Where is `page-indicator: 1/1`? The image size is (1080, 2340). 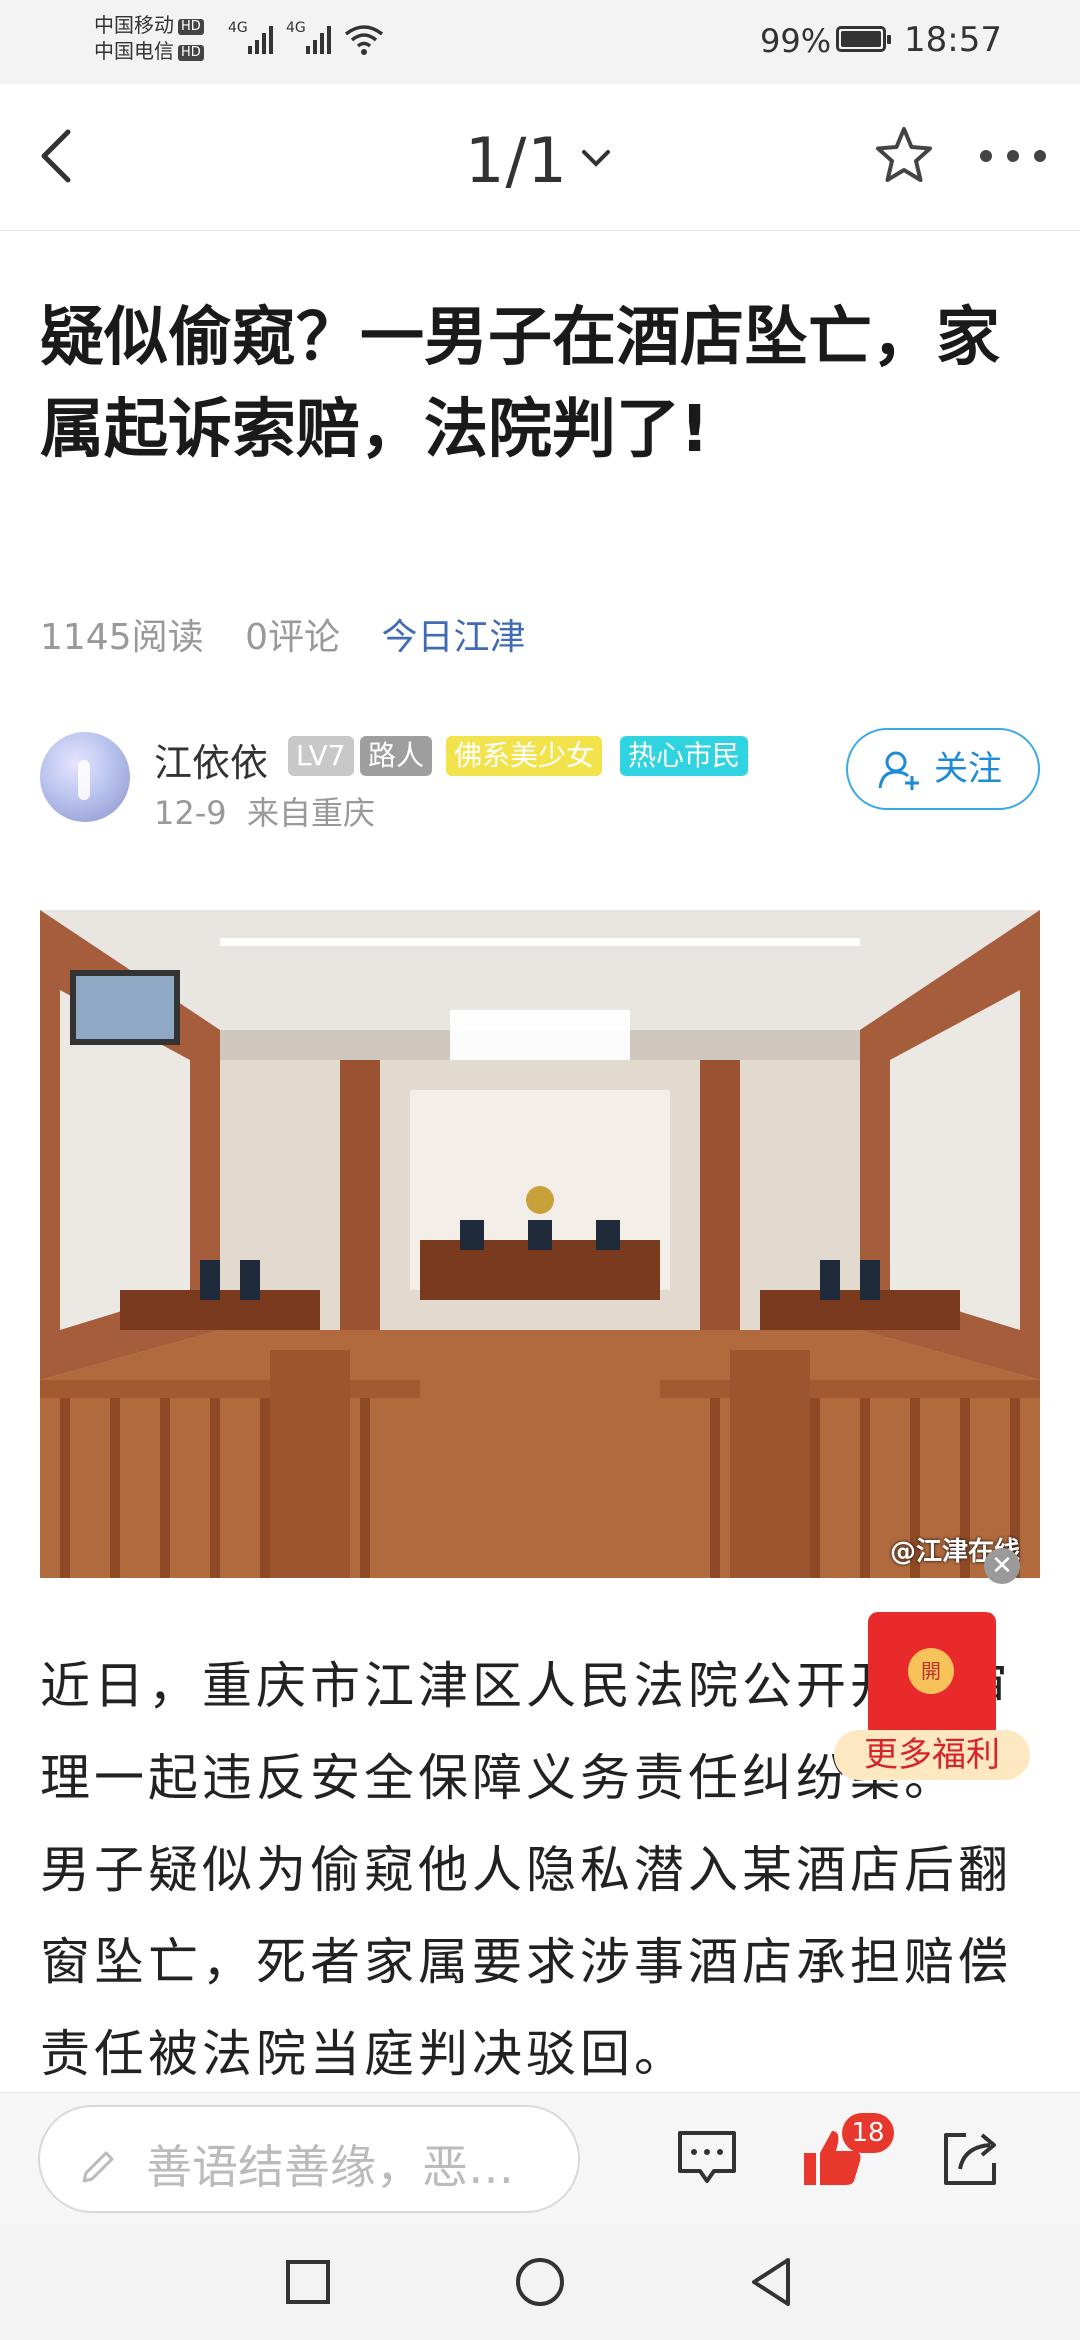
page-indicator: 1/1 is located at coordinates (516, 160).